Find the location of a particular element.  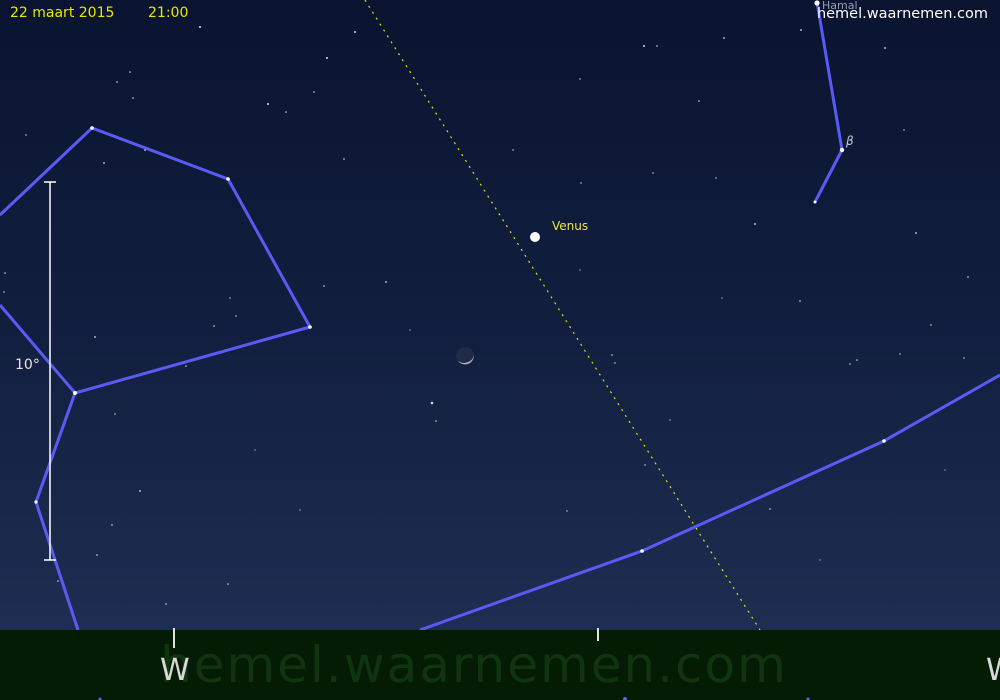

venus-disc-icon is located at coordinates (535, 237).